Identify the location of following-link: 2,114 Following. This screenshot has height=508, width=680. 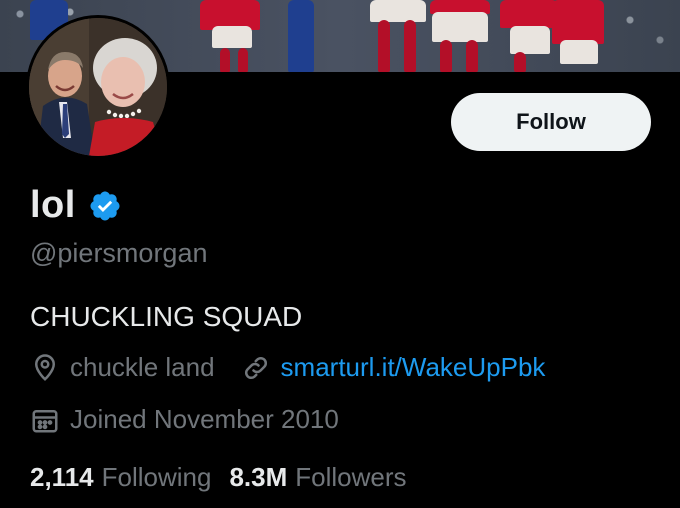
(120, 477).